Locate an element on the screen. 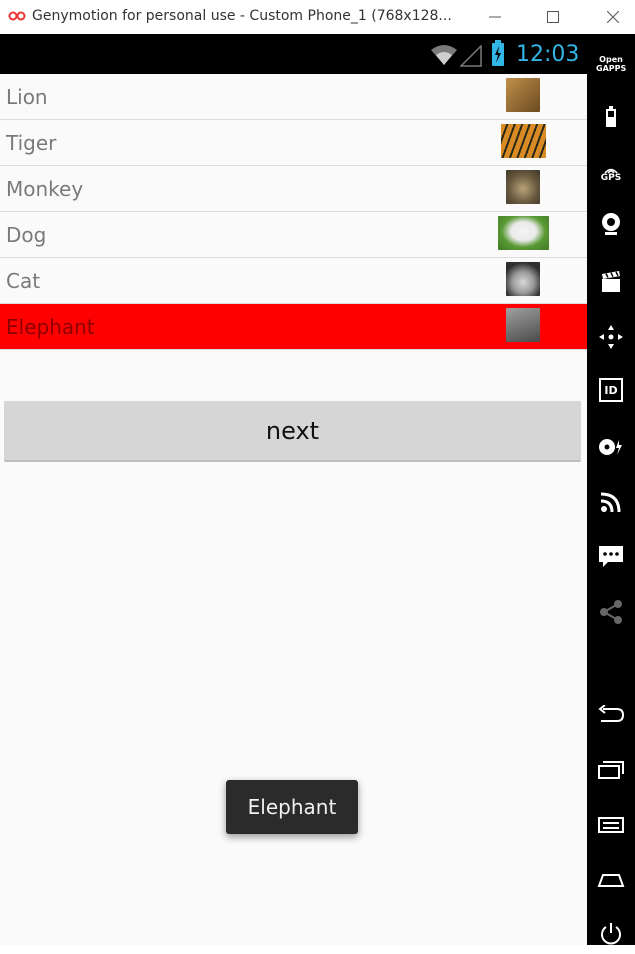 This screenshot has height=954, width=635. webcam-icon is located at coordinates (611, 224).